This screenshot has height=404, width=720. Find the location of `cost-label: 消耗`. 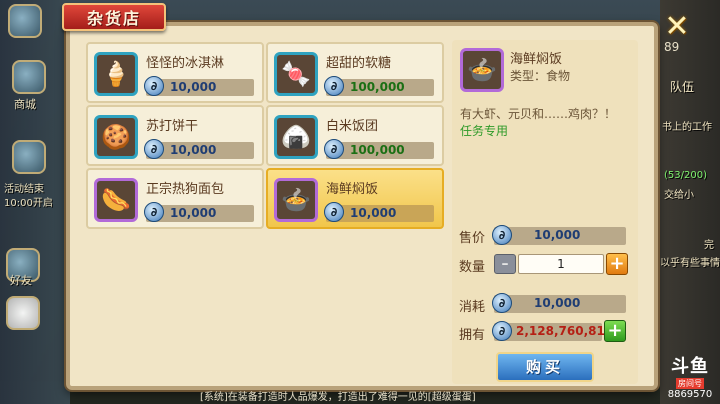

cost-label: 消耗 is located at coordinates (472, 307).